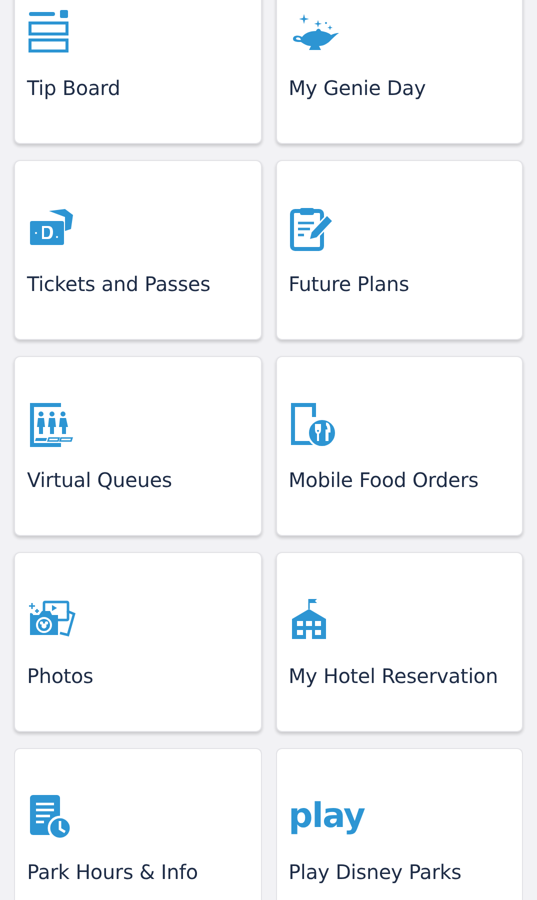  What do you see at coordinates (112, 872) in the screenshot?
I see `tile-label: Park Hours & Info` at bounding box center [112, 872].